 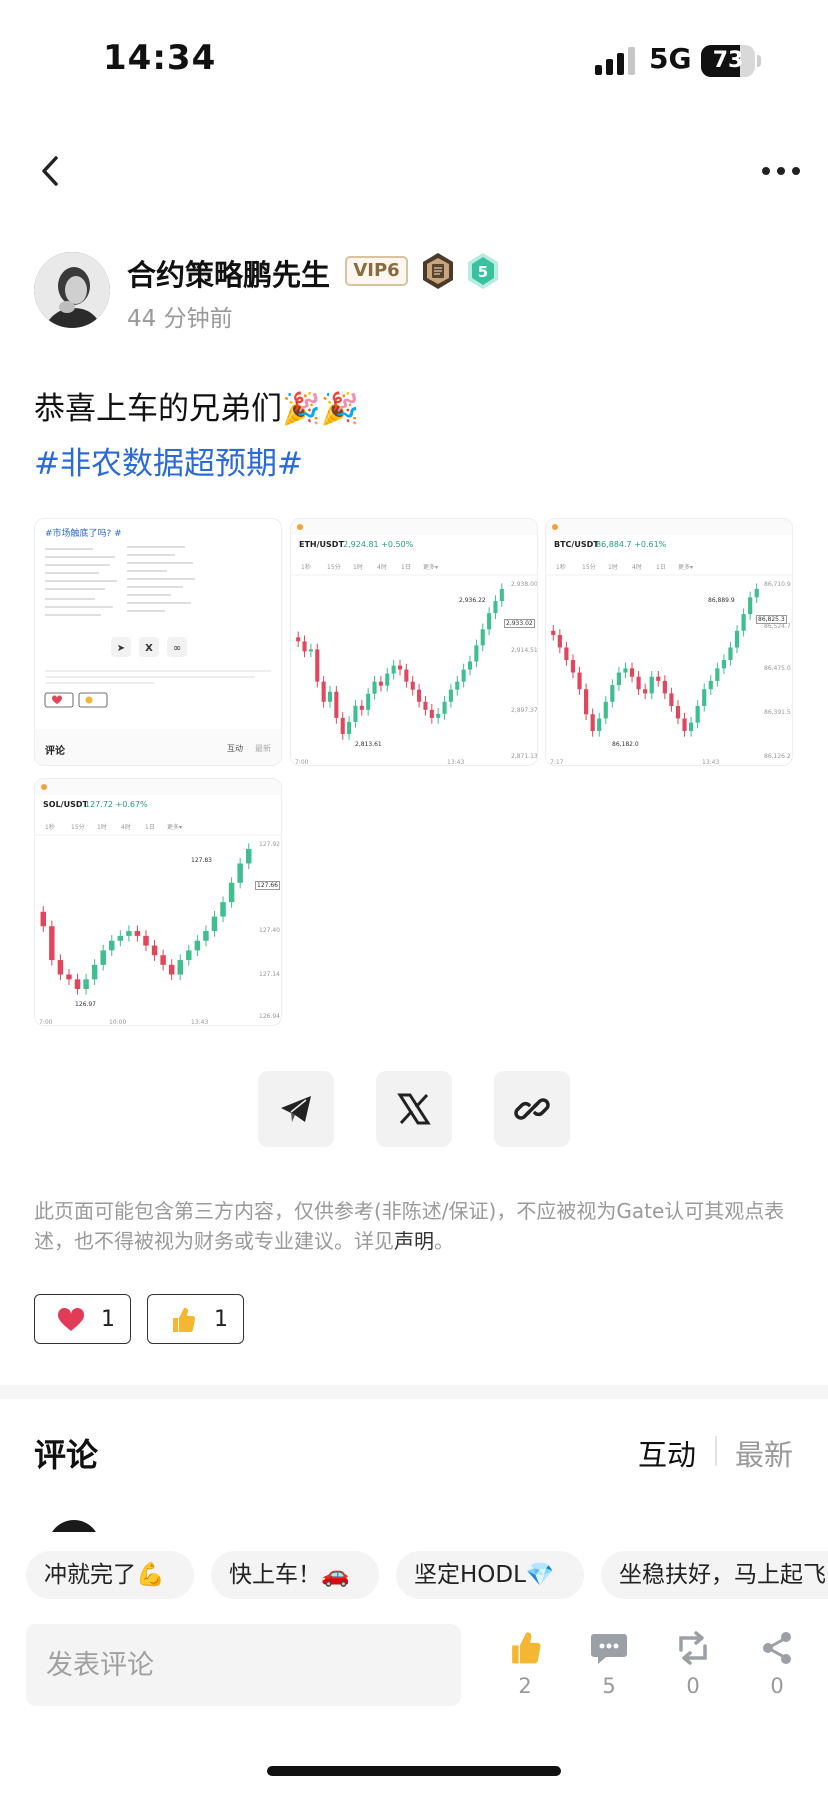 What do you see at coordinates (267, 885) in the screenshot?
I see `chart-last: 127.66` at bounding box center [267, 885].